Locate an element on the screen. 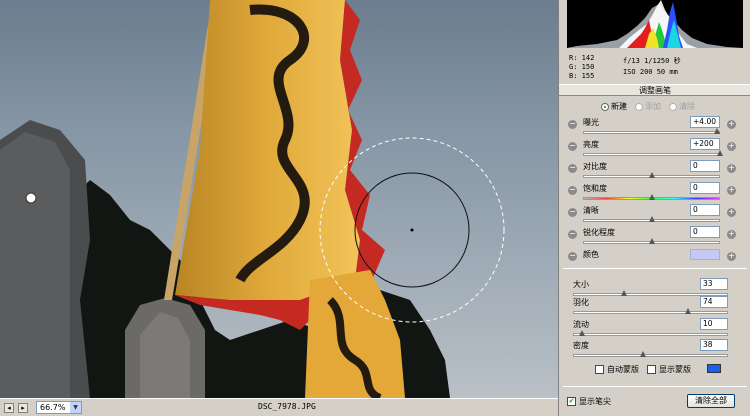  density-input: 38 is located at coordinates (714, 345).